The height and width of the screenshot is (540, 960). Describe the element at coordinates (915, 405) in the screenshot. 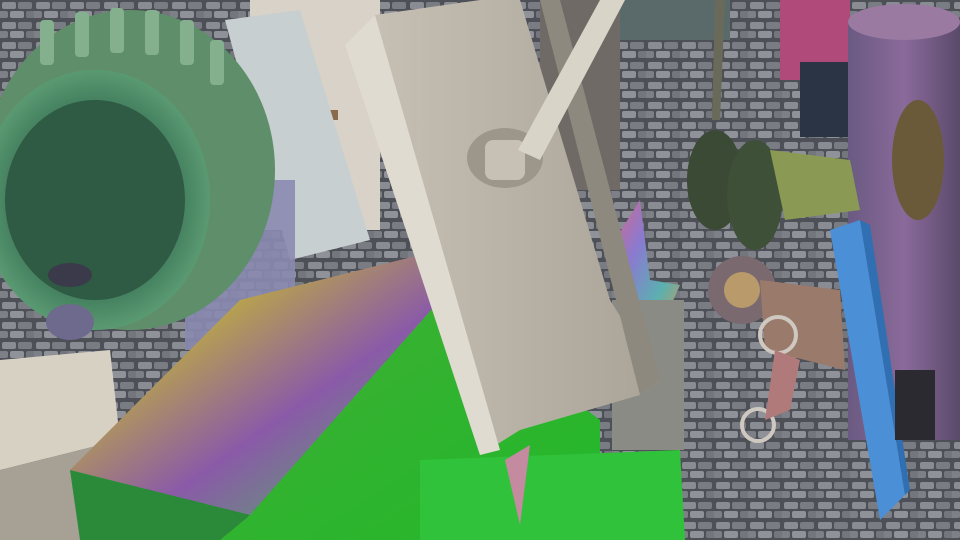

I see `dark-cube` at that location.